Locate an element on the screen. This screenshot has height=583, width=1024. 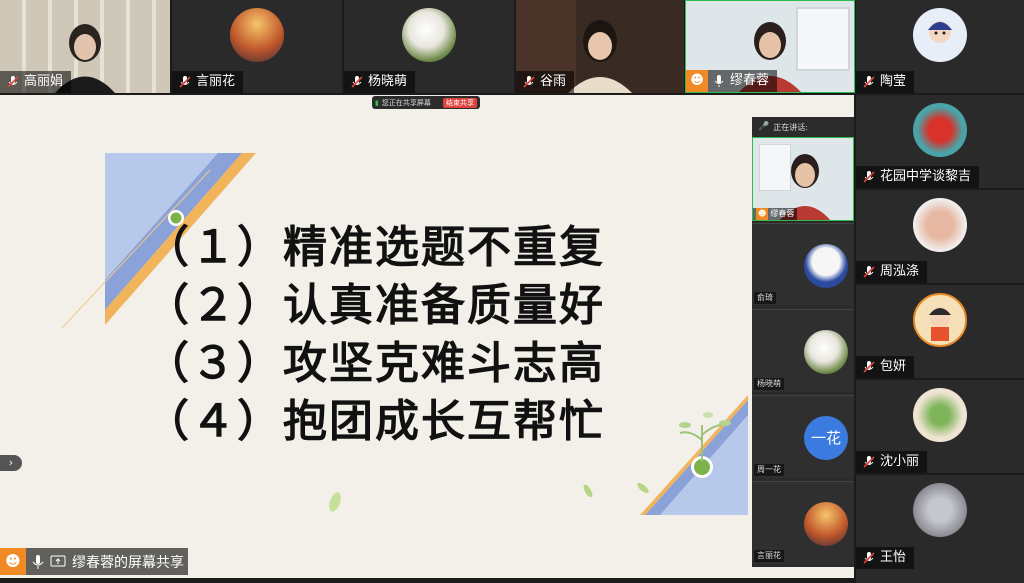
participant-name-tag: 沈小丽 is located at coordinates (892, 462).